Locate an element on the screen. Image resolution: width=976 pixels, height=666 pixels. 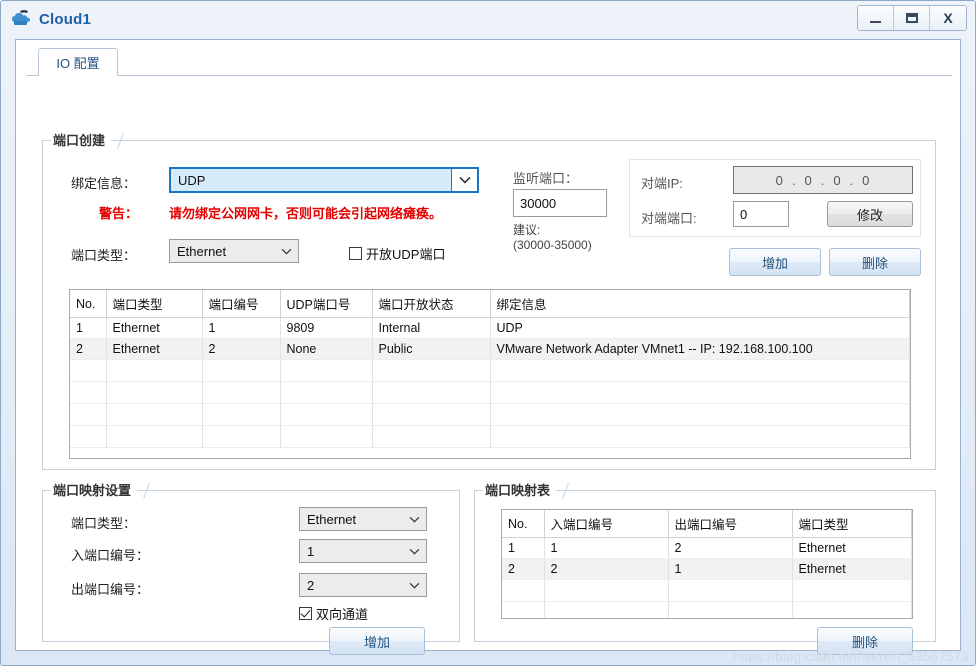
map-port-type-value: Ethernet is located at coordinates (332, 519).